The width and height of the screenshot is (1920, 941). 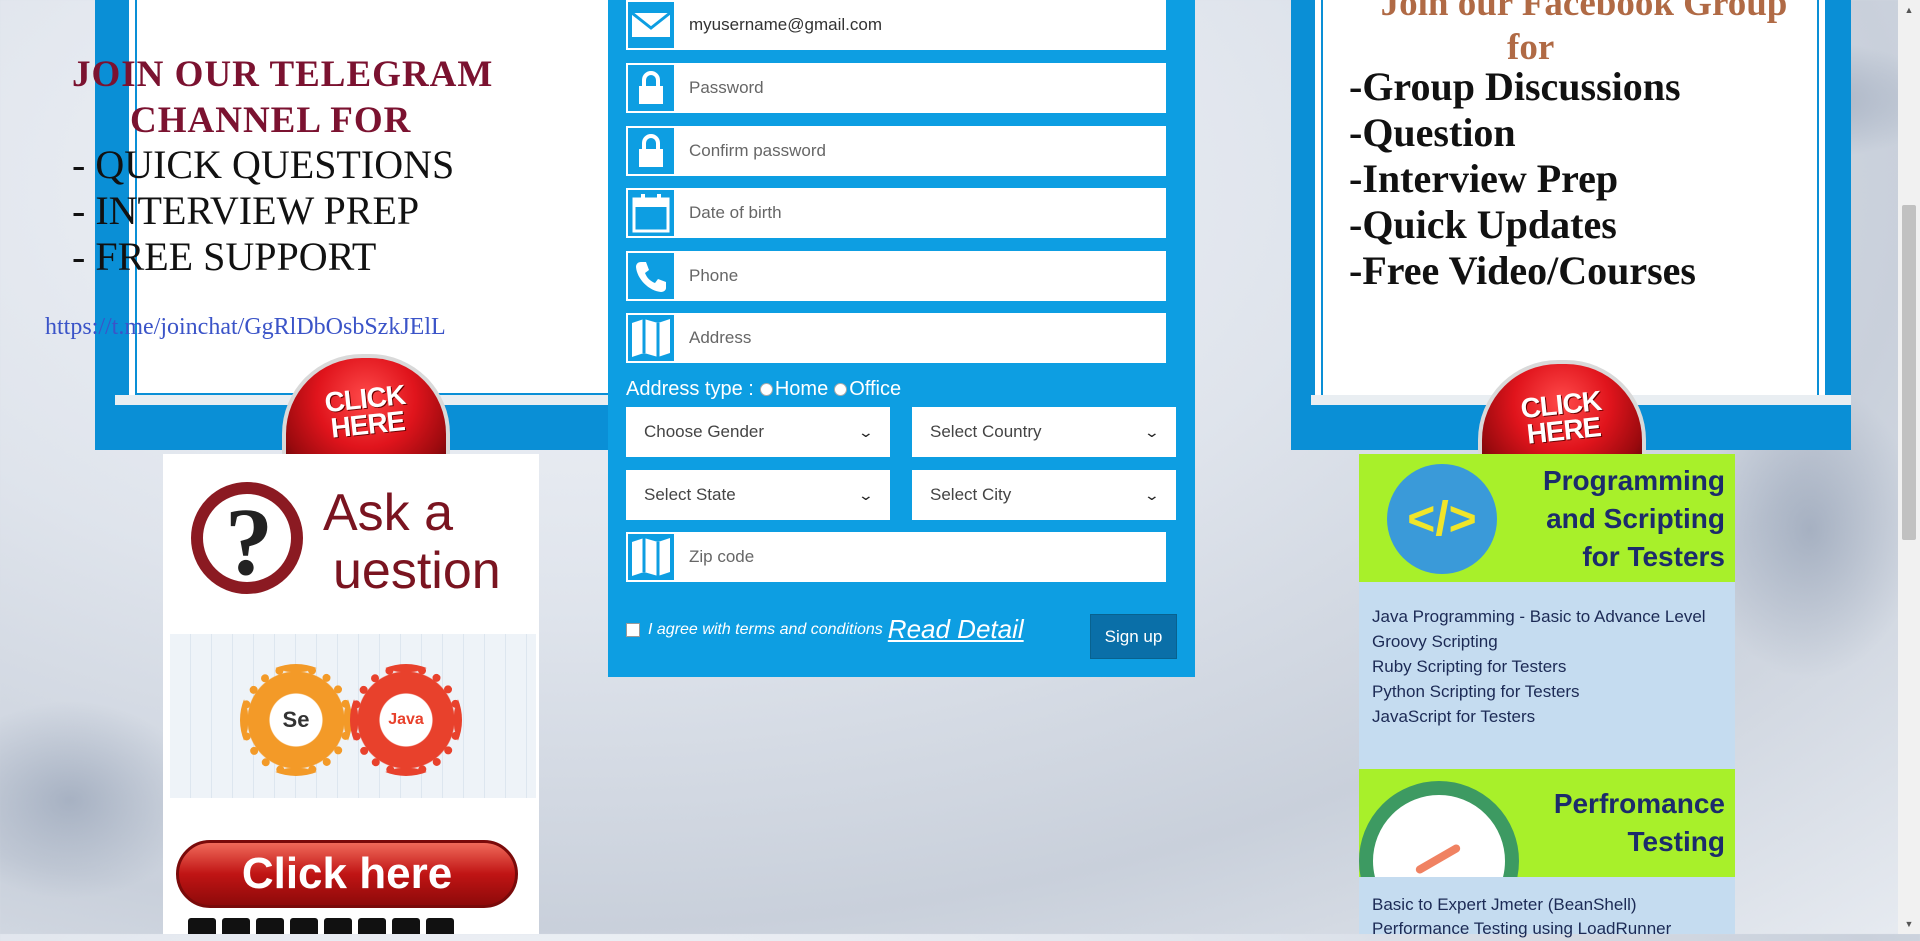 What do you see at coordinates (1522, 270) in the screenshot?
I see `facebook-item: -Free Video/Courses` at bounding box center [1522, 270].